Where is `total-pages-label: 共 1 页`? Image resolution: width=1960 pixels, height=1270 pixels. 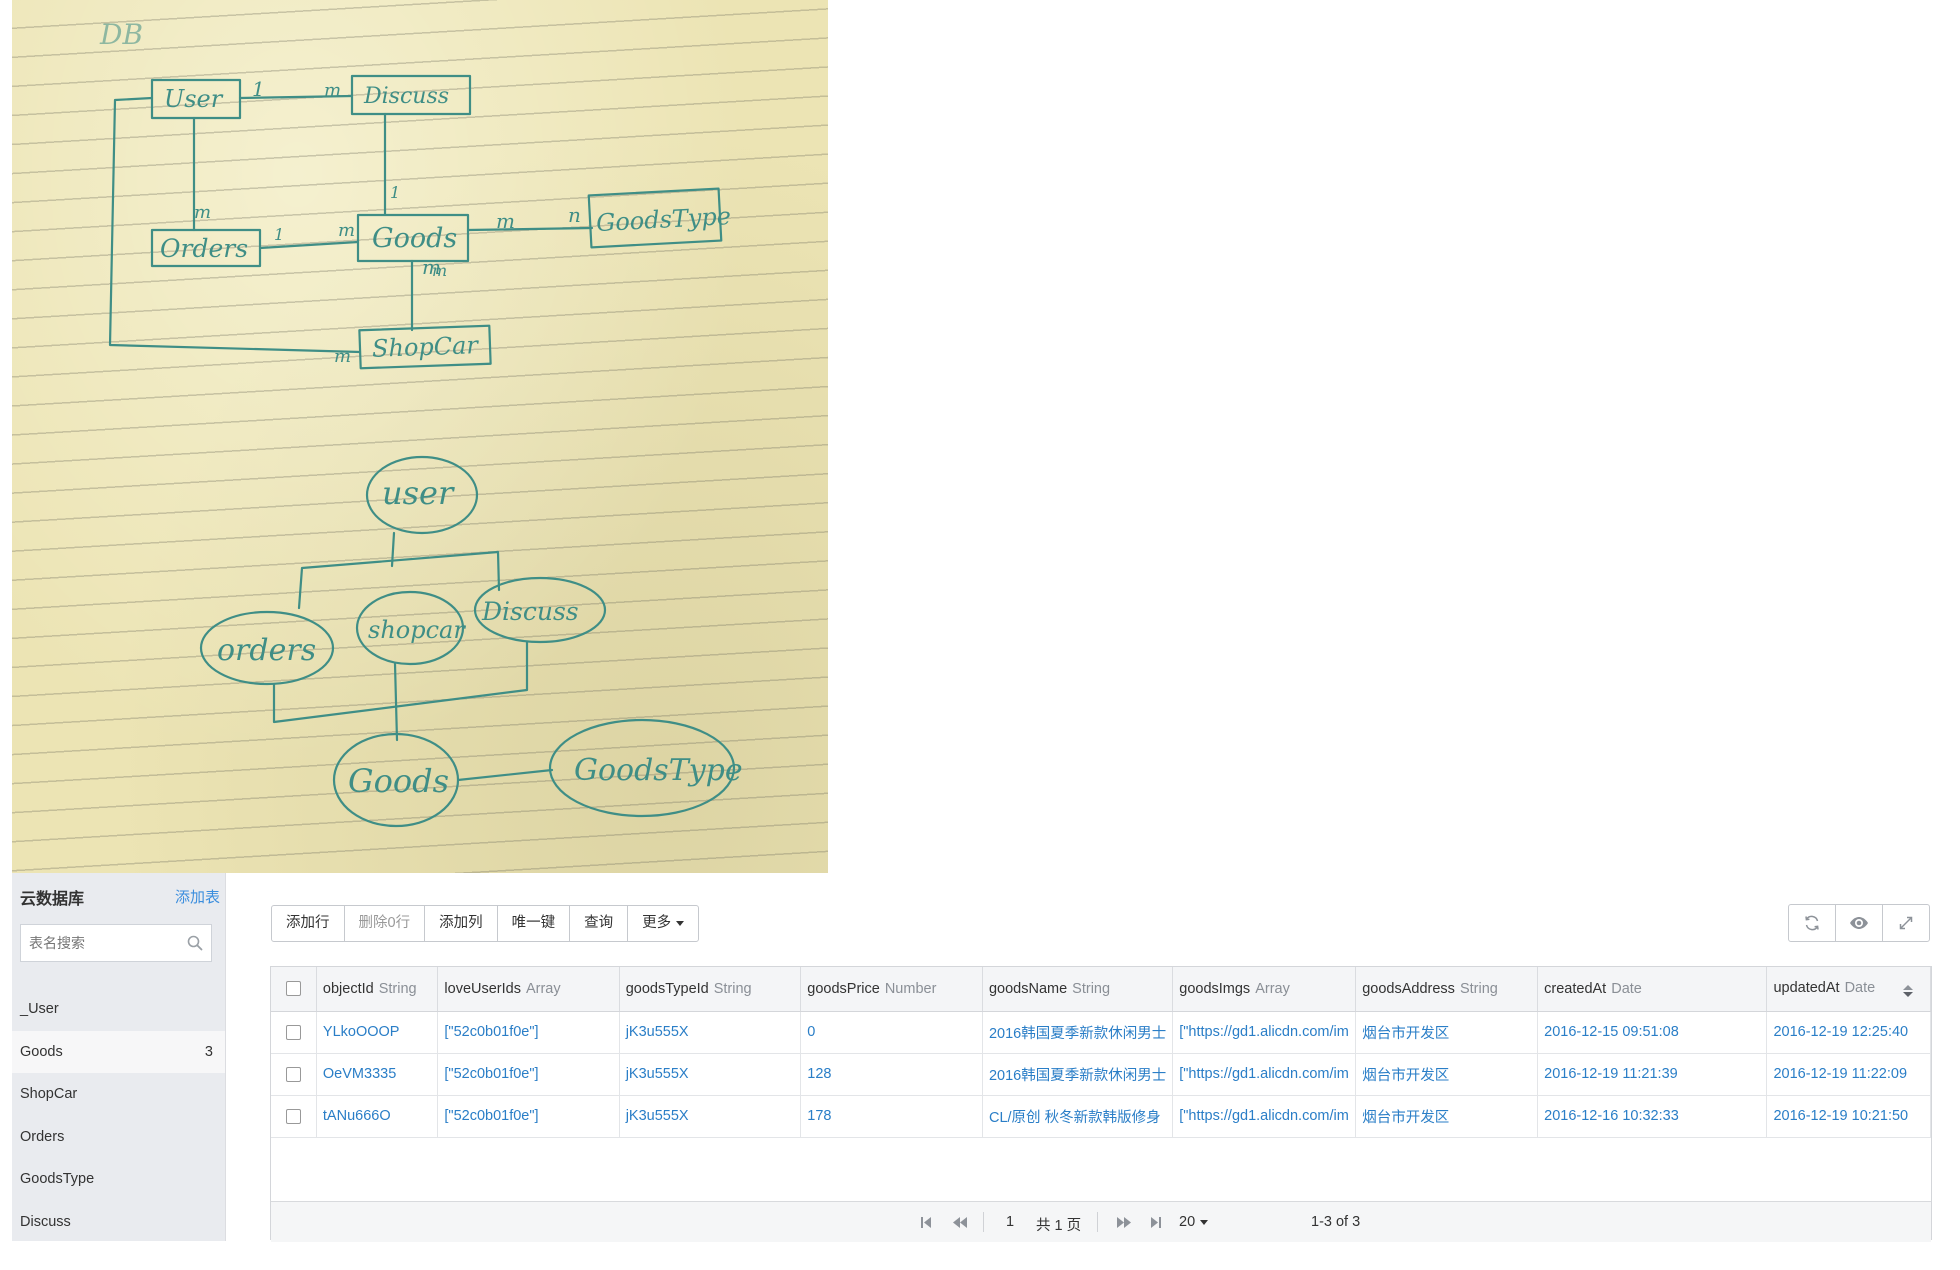
total-pages-label: 共 1 页 is located at coordinates (1059, 1226).